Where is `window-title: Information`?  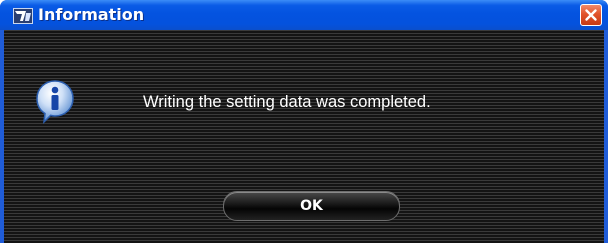
window-title: Information is located at coordinates (91, 14).